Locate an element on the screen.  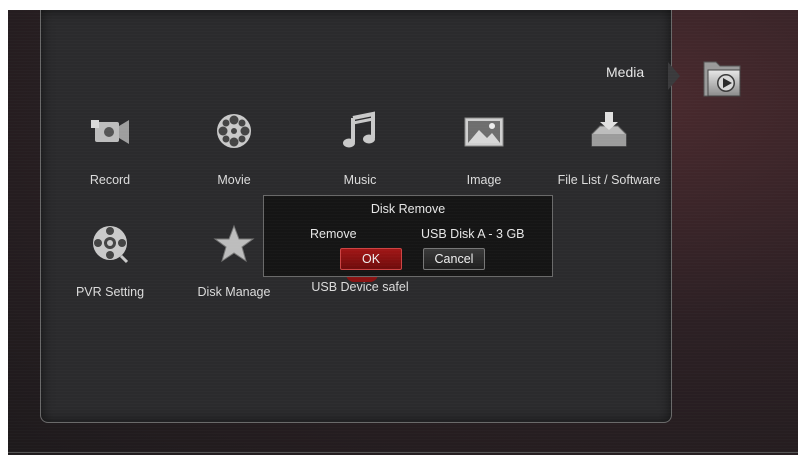
menu-item-label: Disk Manage is located at coordinates (234, 292).